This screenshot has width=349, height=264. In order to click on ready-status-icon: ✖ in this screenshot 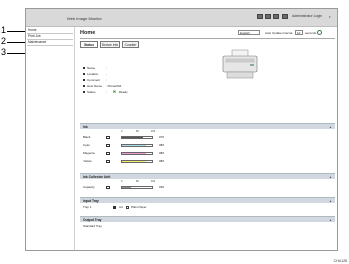, I will do `click(114, 91)`.